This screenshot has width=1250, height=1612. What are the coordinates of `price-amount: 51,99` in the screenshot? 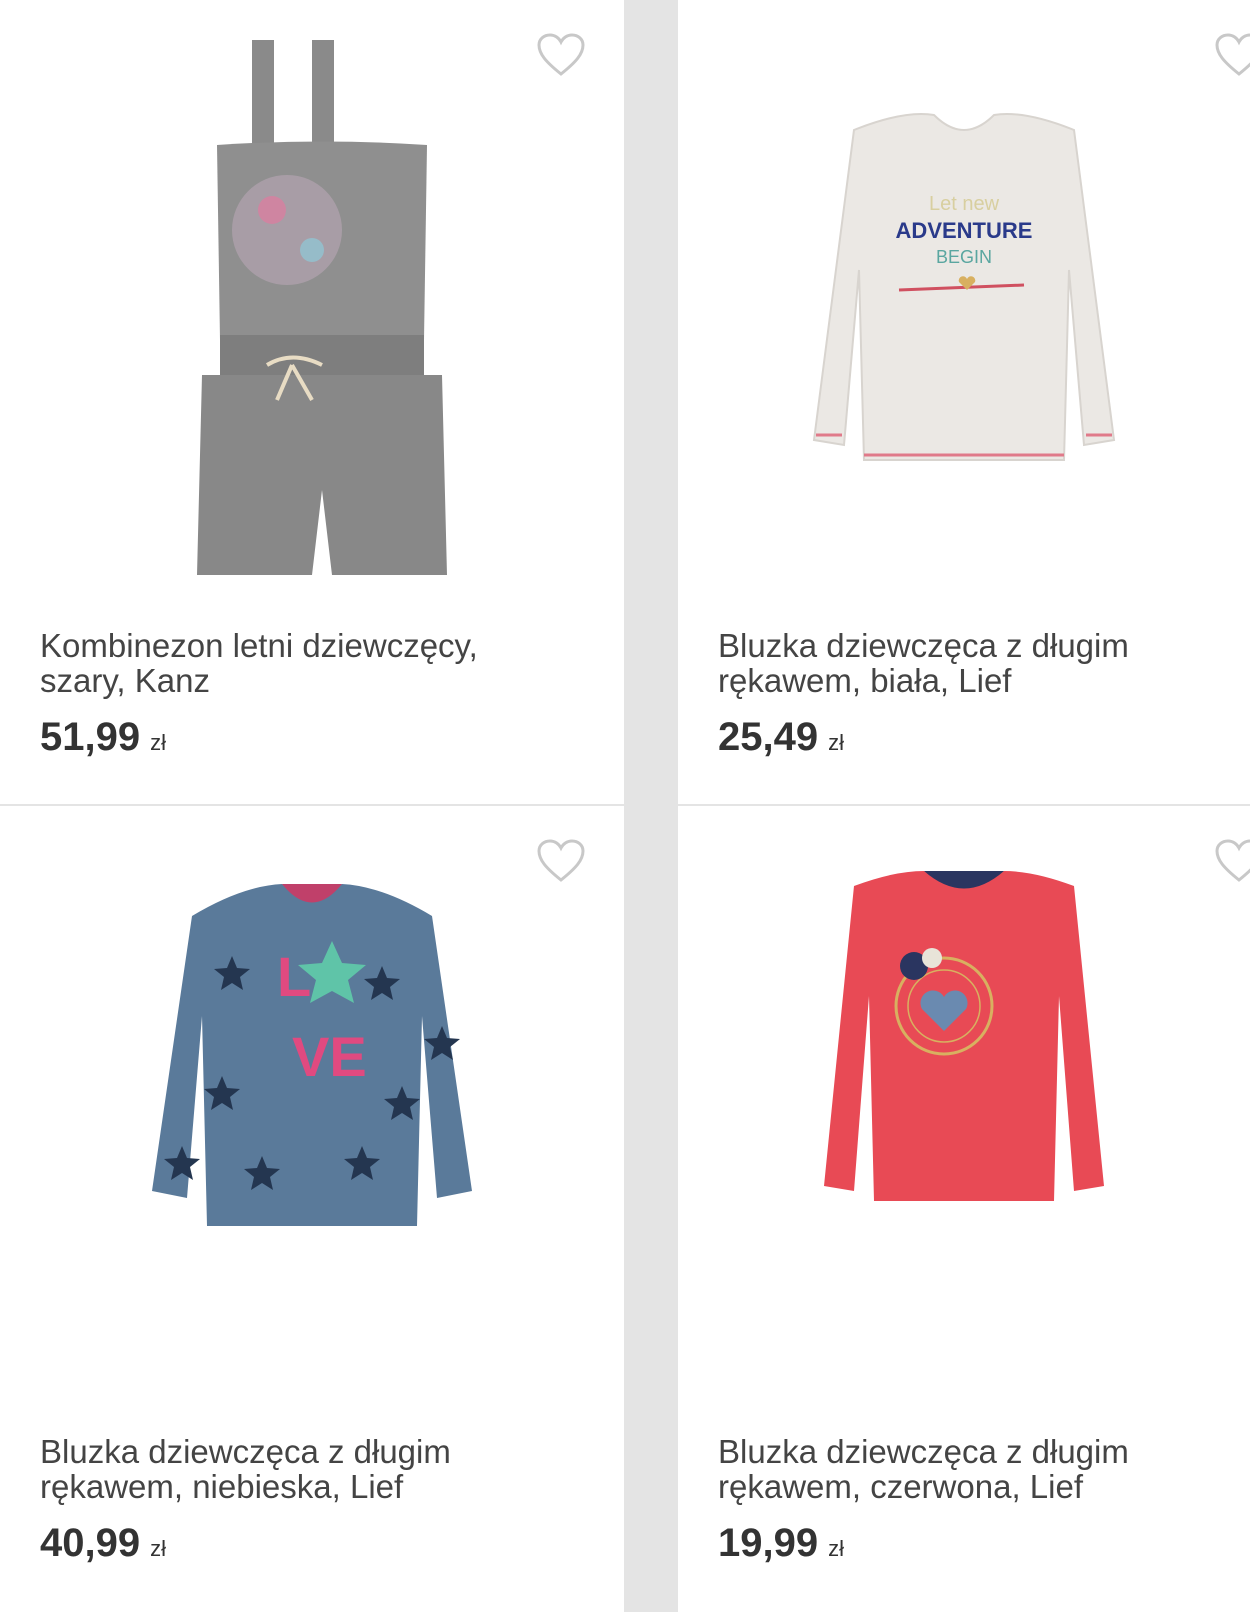 It's located at (90, 737).